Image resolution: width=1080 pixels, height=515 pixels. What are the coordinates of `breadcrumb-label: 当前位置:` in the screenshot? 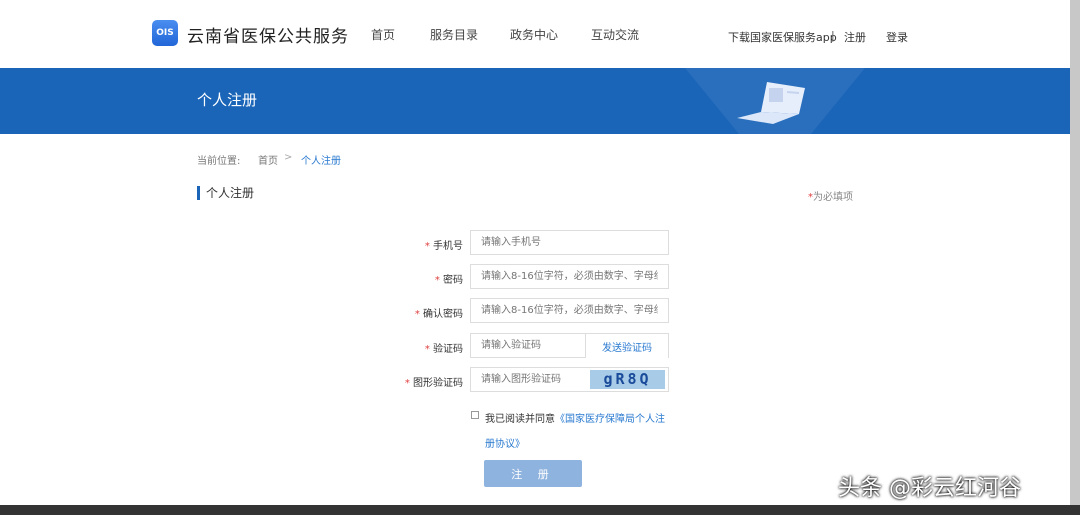 It's located at (219, 161).